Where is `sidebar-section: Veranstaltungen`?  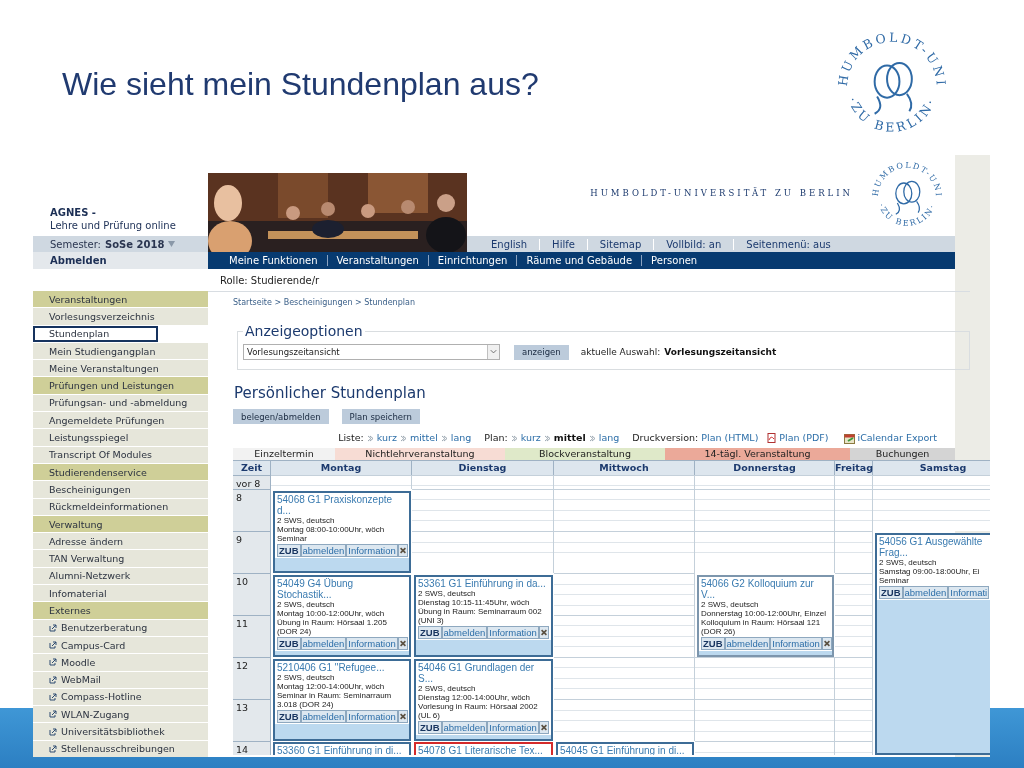
sidebar-section: Veranstaltungen is located at coordinates (120, 299).